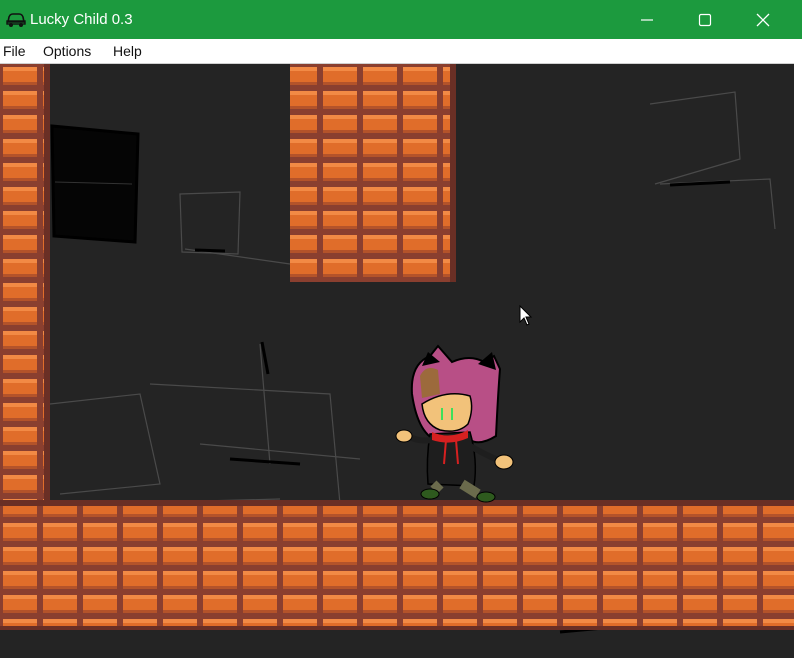 The image size is (802, 658). Describe the element at coordinates (14, 51) in the screenshot. I see `menu-file: File` at that location.